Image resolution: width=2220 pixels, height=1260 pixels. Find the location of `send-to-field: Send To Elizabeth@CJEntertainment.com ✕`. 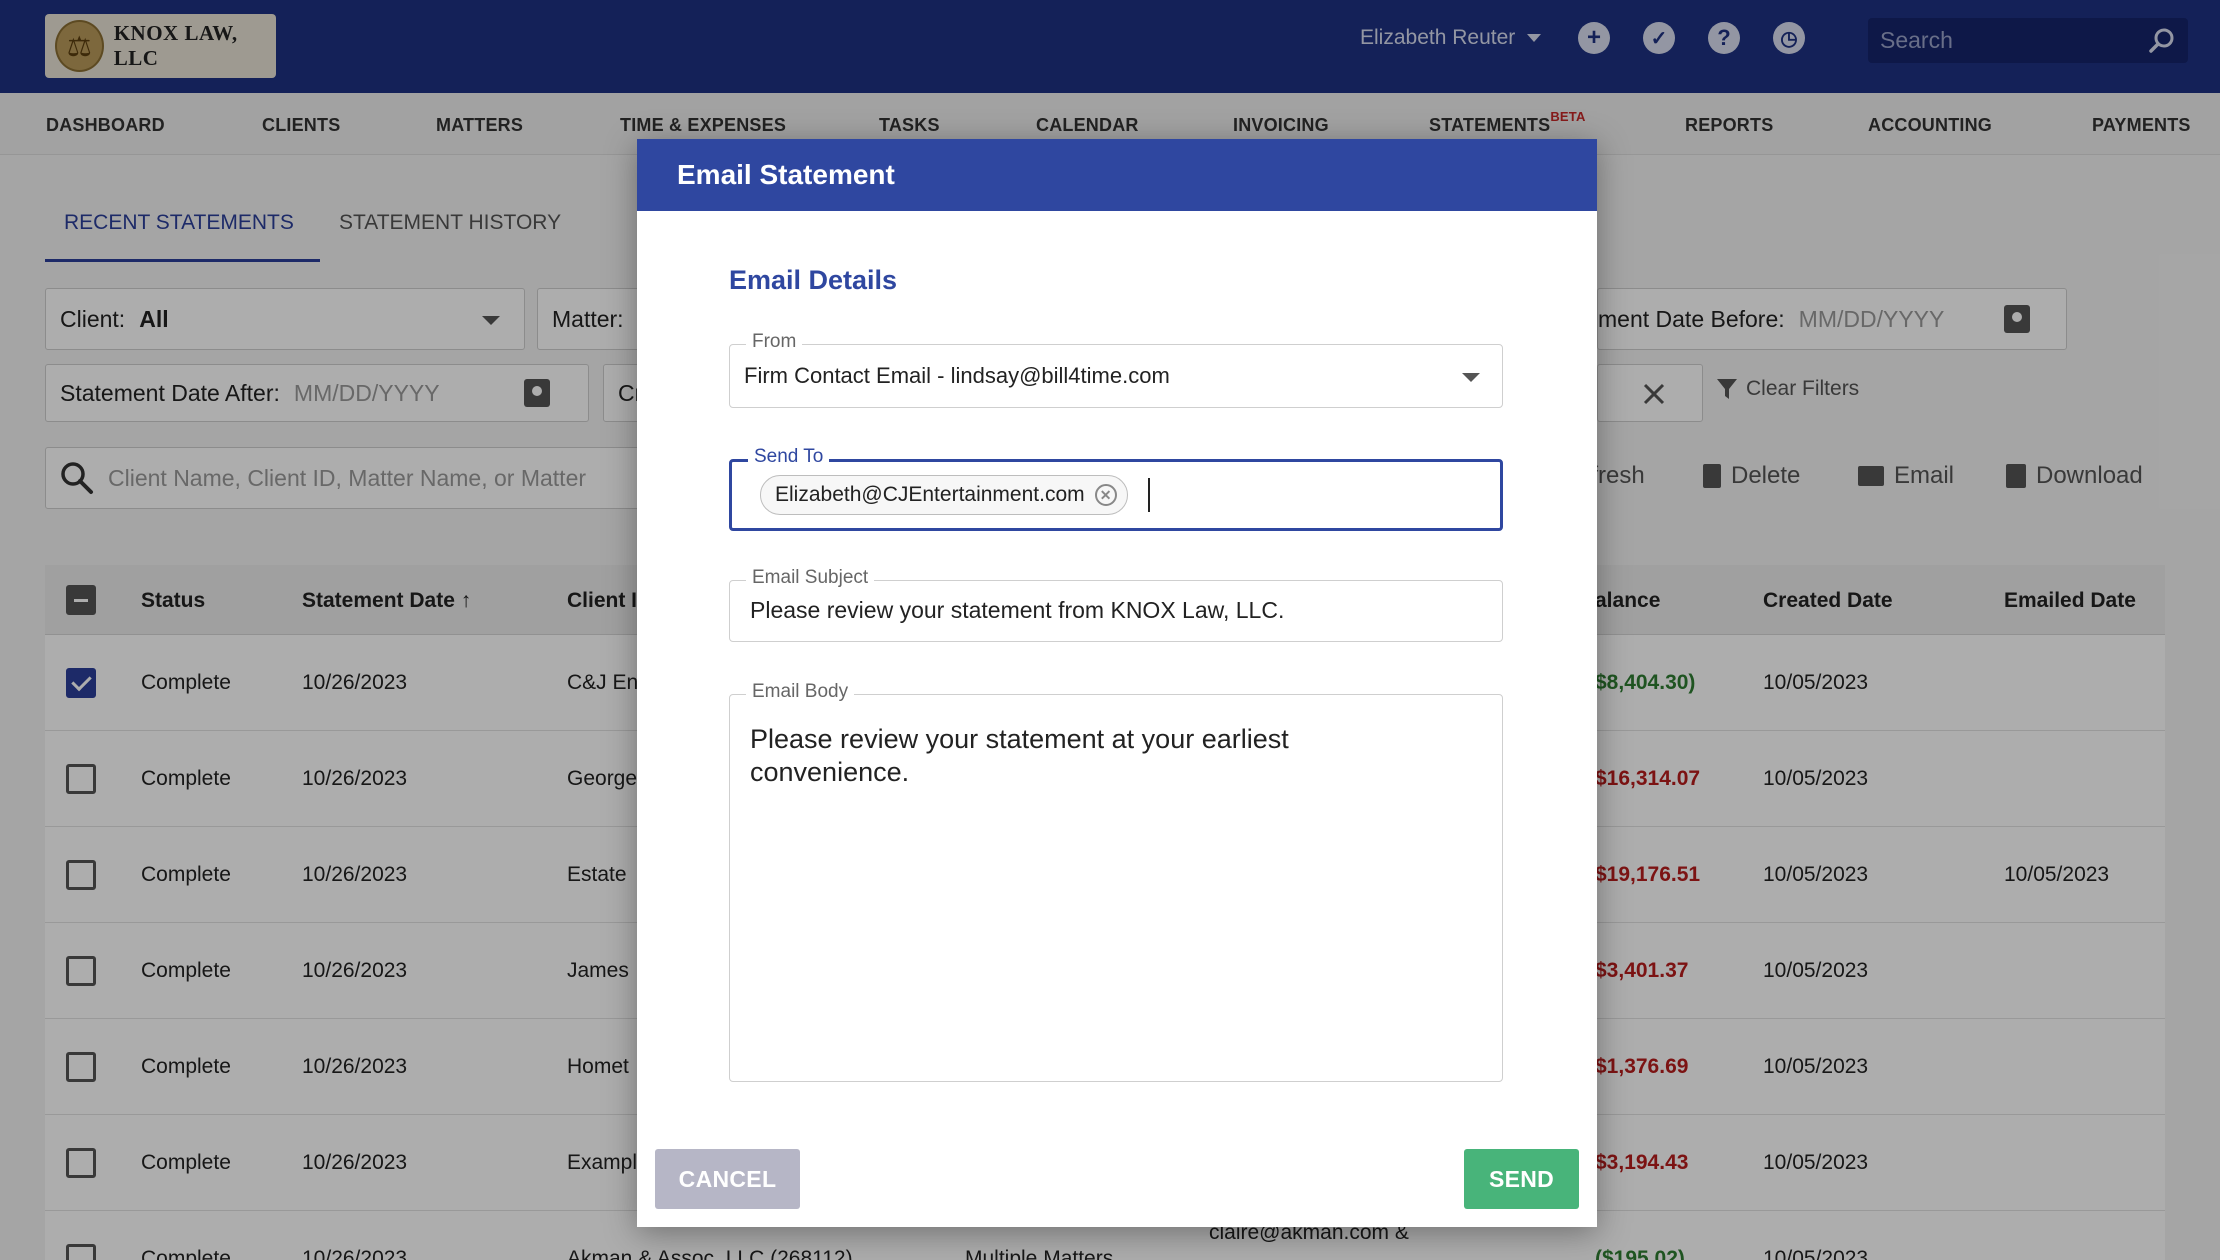

send-to-field: Send To Elizabeth@CJEntertainment.com ✕ is located at coordinates (1116, 488).